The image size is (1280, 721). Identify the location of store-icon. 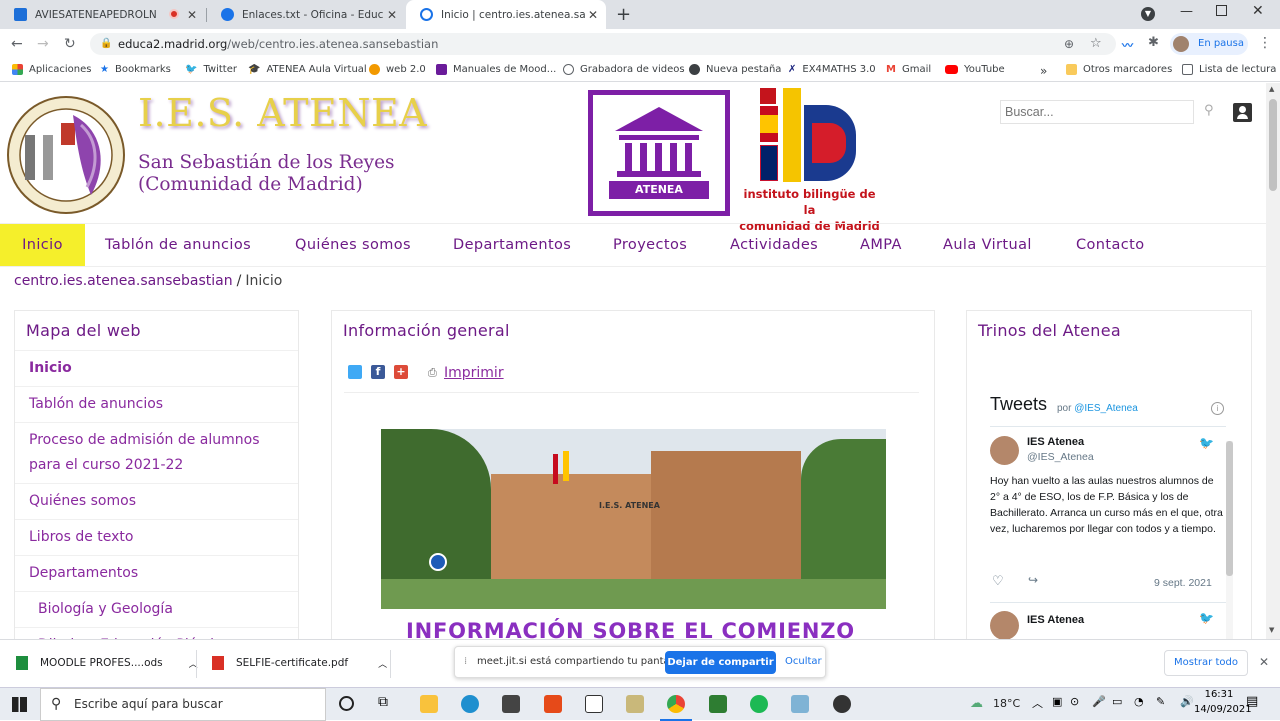
(511, 704).